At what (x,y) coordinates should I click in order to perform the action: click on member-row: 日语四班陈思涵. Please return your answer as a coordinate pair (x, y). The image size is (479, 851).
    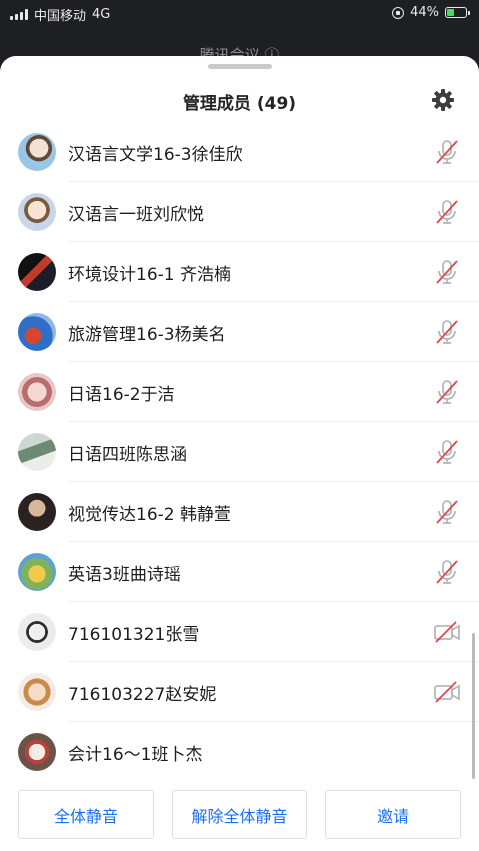
    Looking at the image, I should click on (239, 452).